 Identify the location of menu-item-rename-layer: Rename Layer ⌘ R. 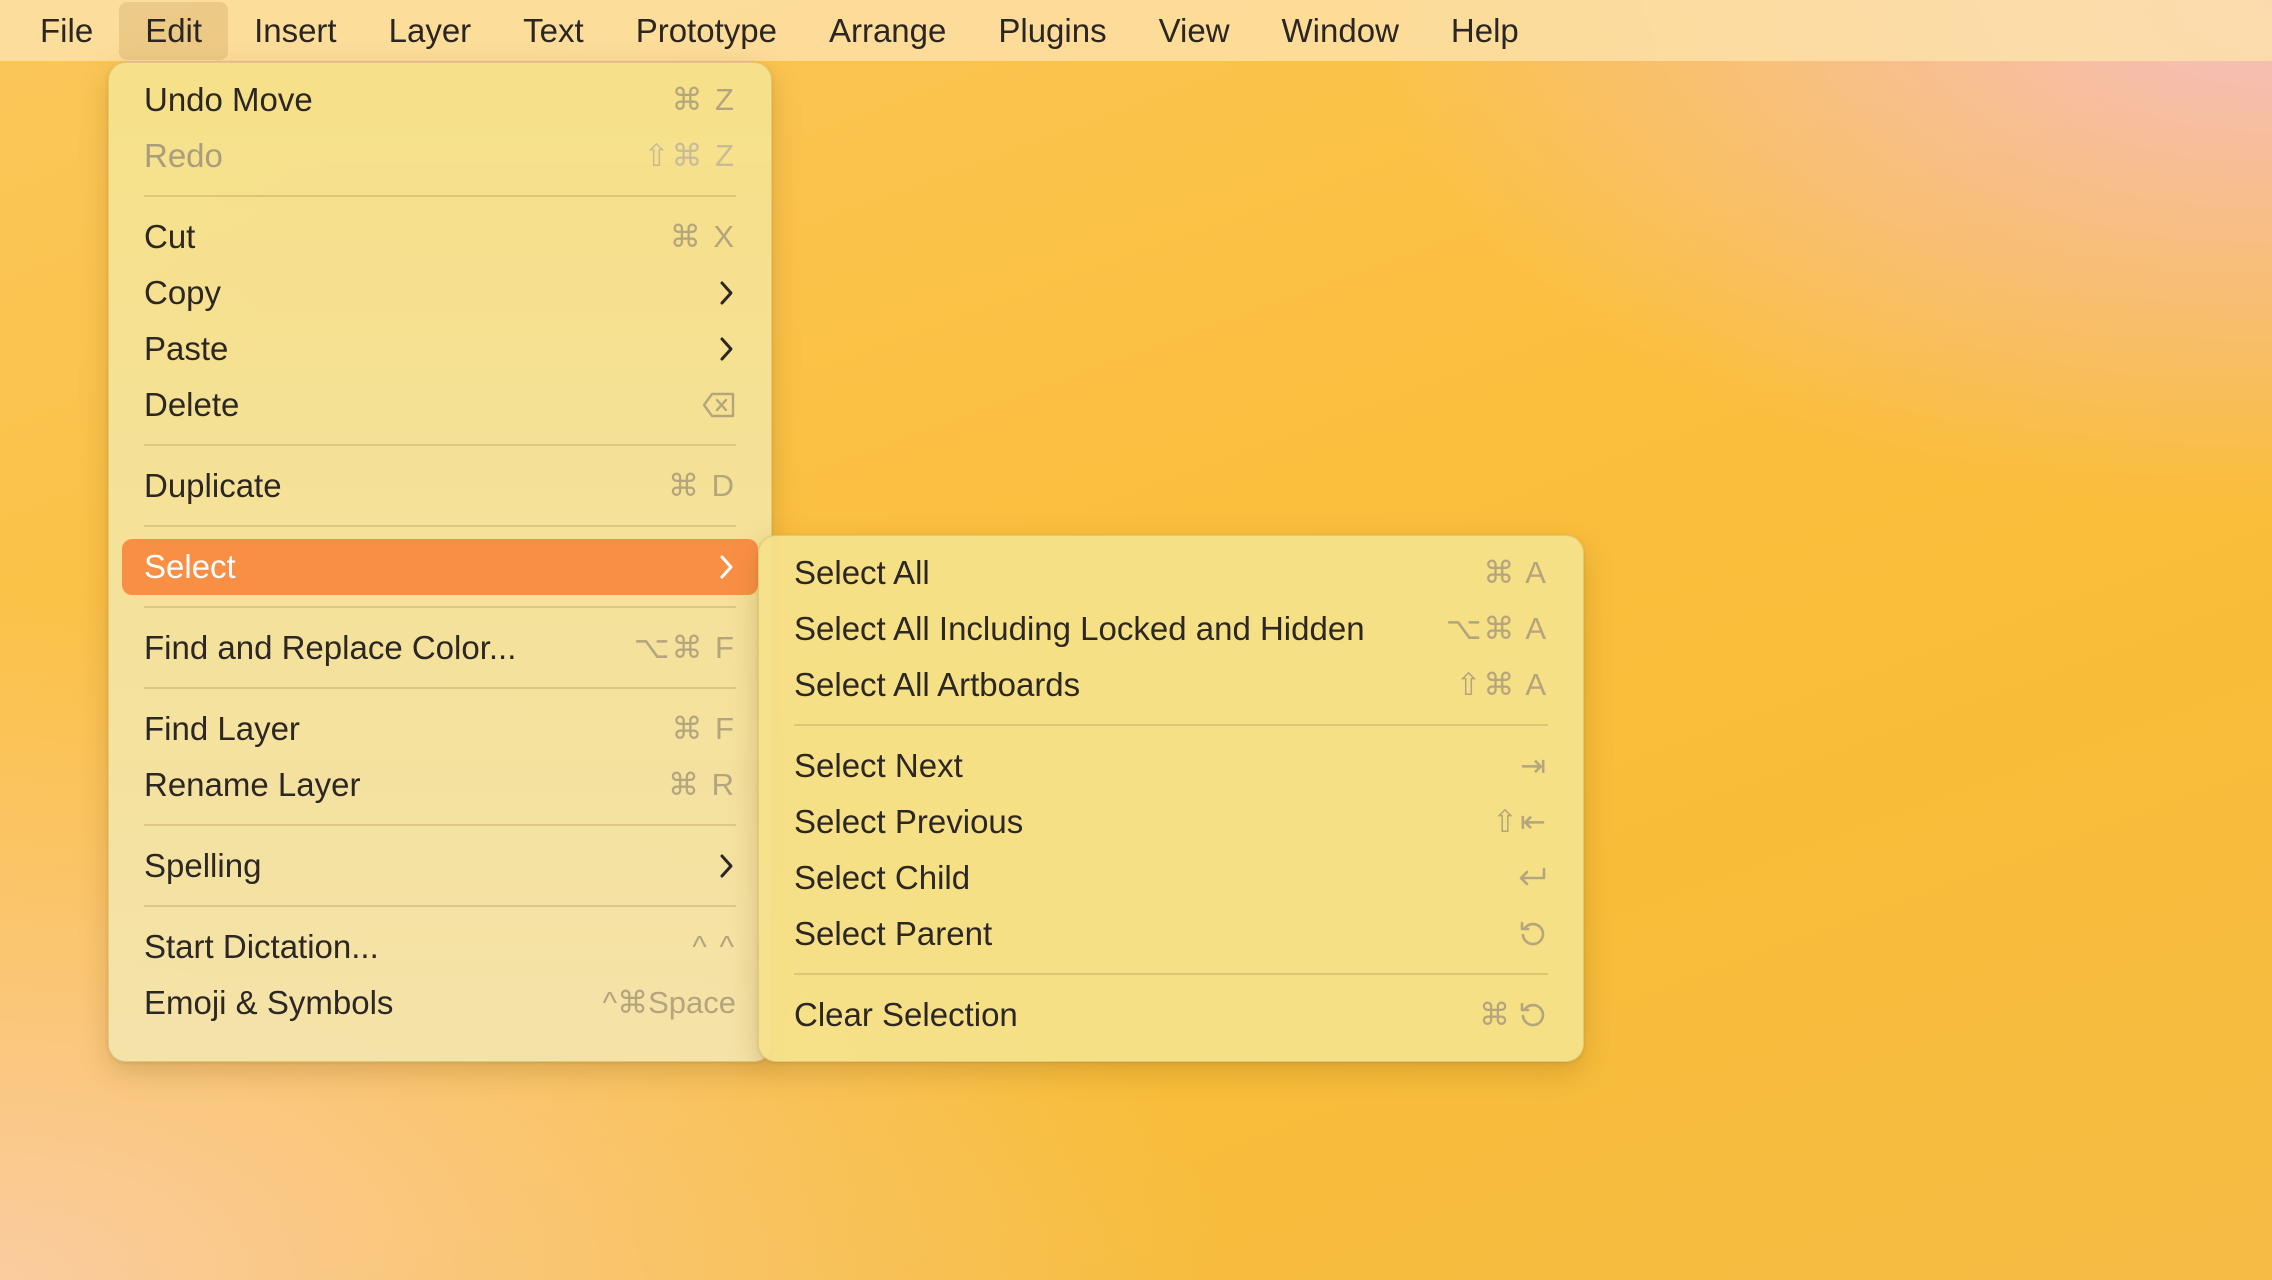
(440, 785).